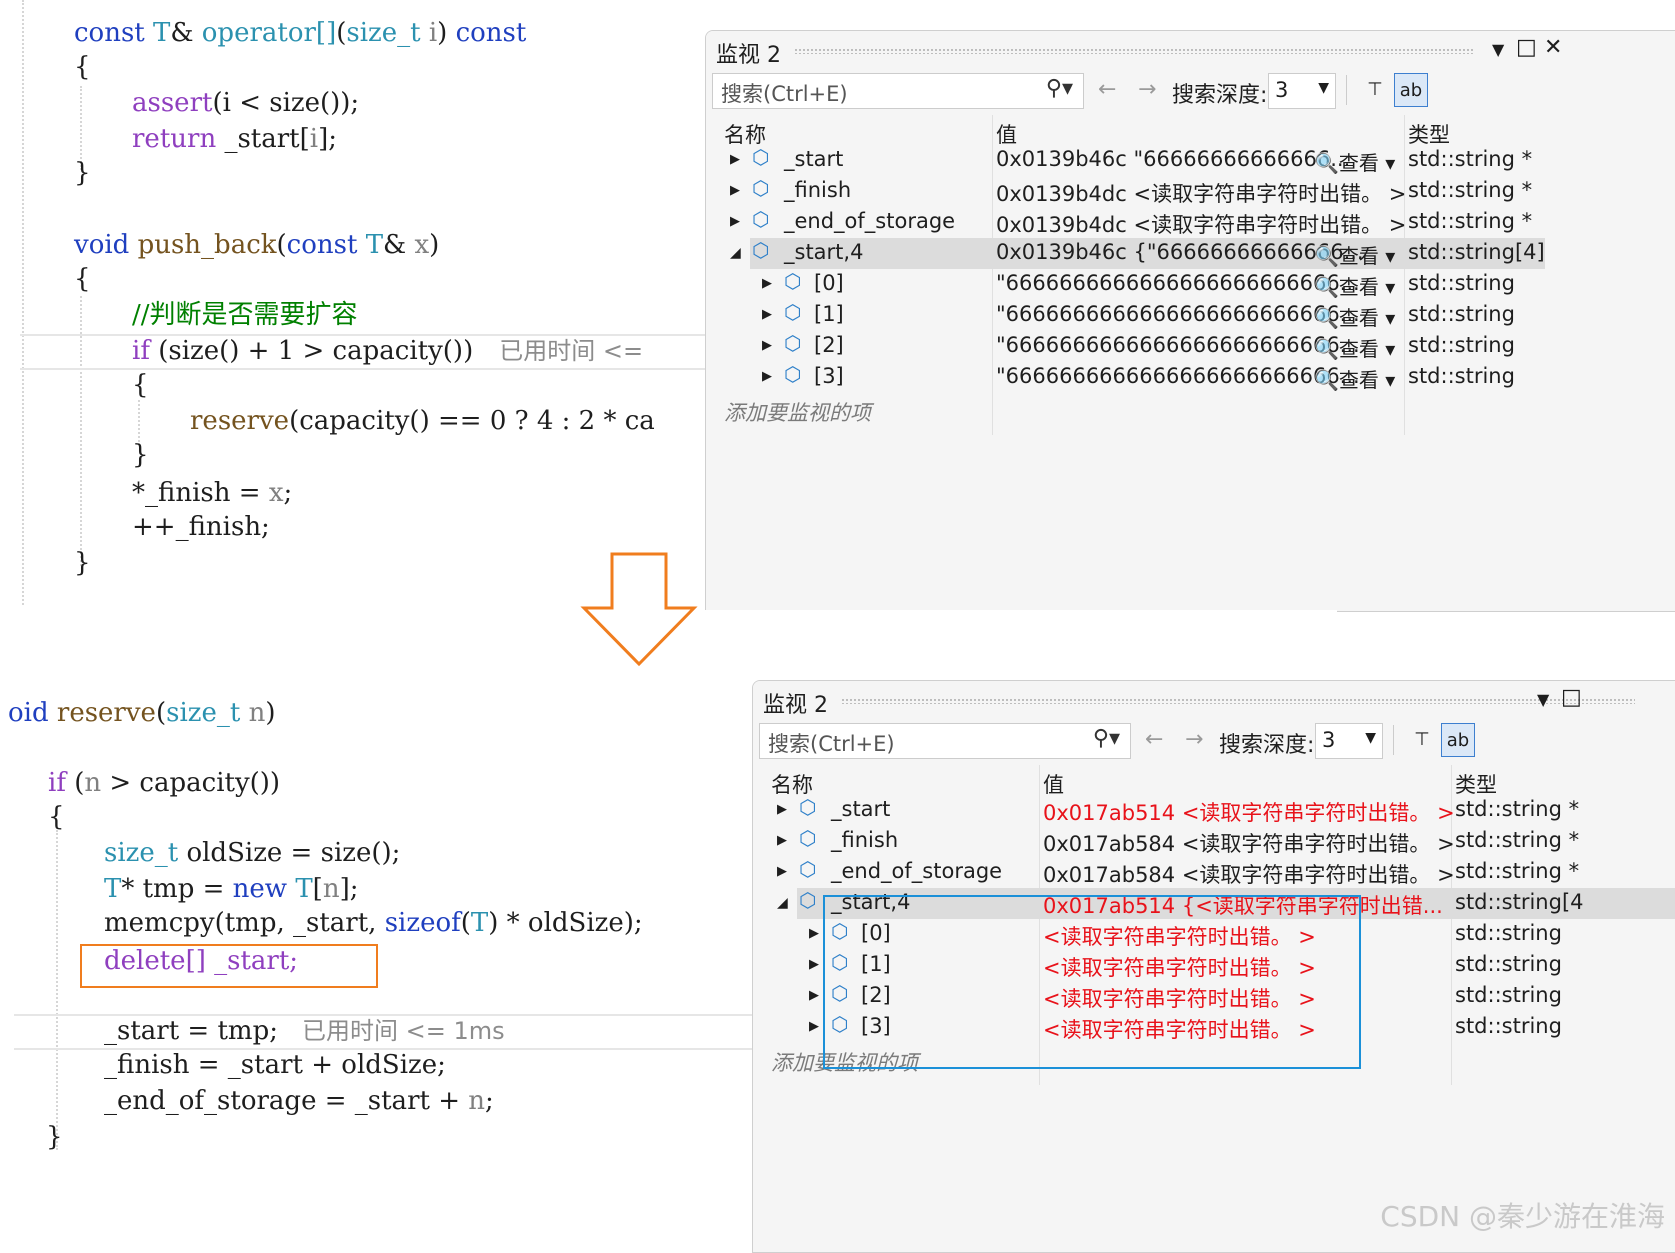 Image resolution: width=1675 pixels, height=1253 pixels. What do you see at coordinates (57, 990) in the screenshot?
I see `indent-guide` at bounding box center [57, 990].